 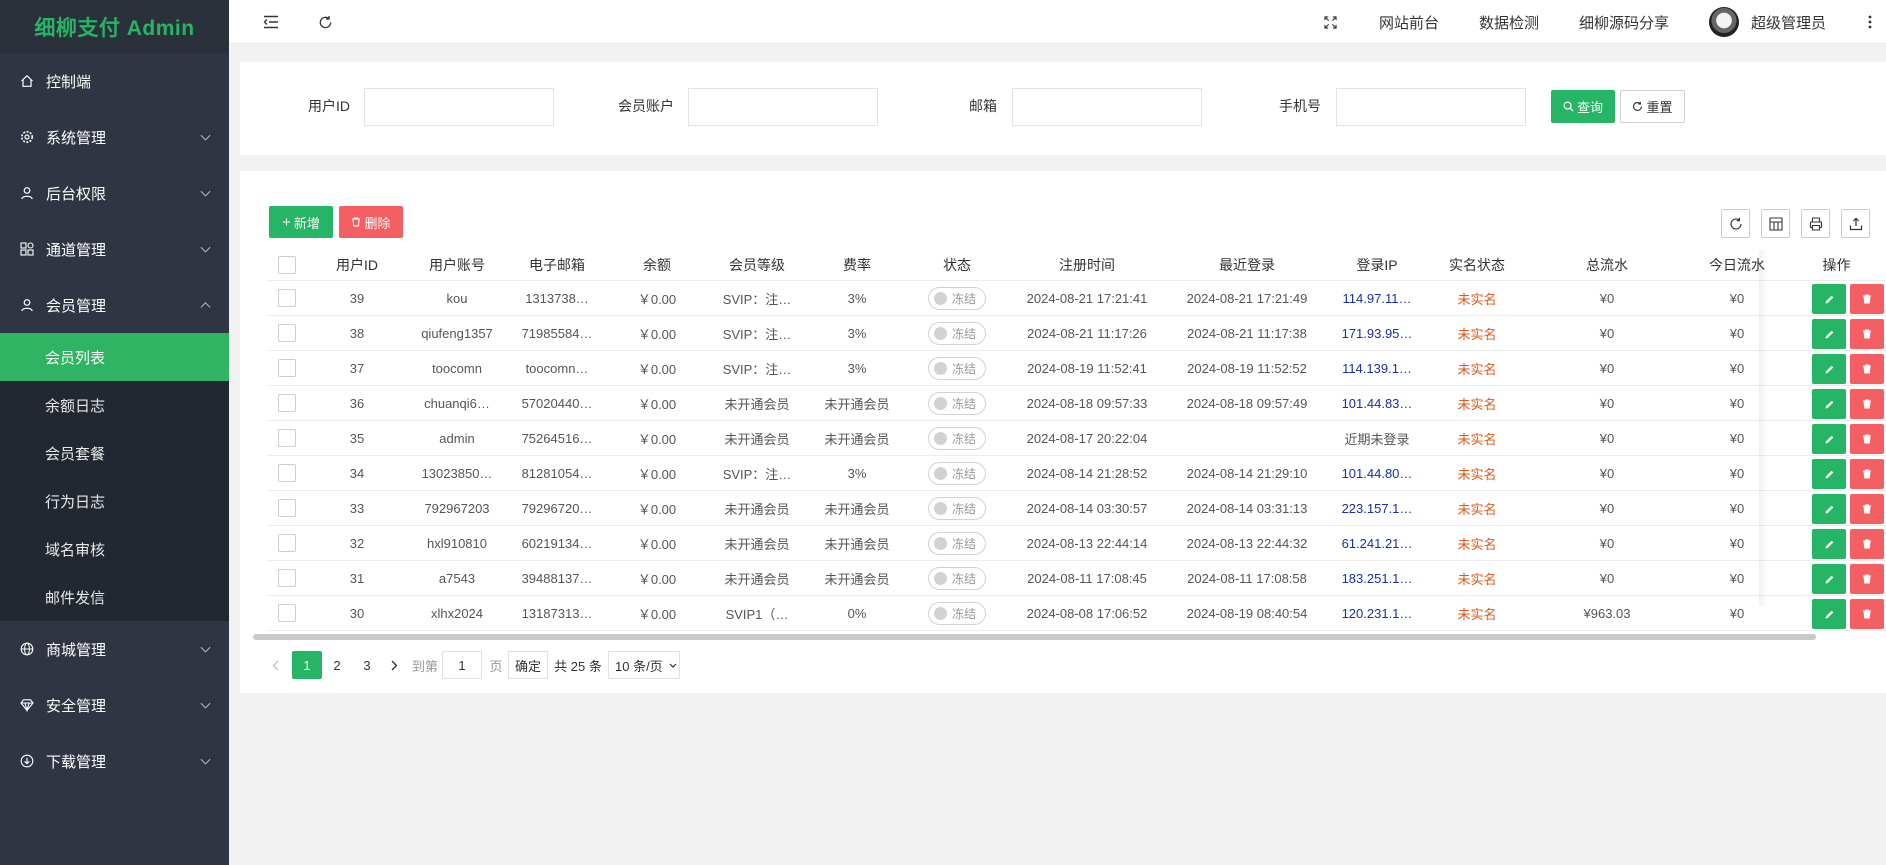 What do you see at coordinates (114, 357) in the screenshot?
I see `sidebar-item-member-list: 会员列表` at bounding box center [114, 357].